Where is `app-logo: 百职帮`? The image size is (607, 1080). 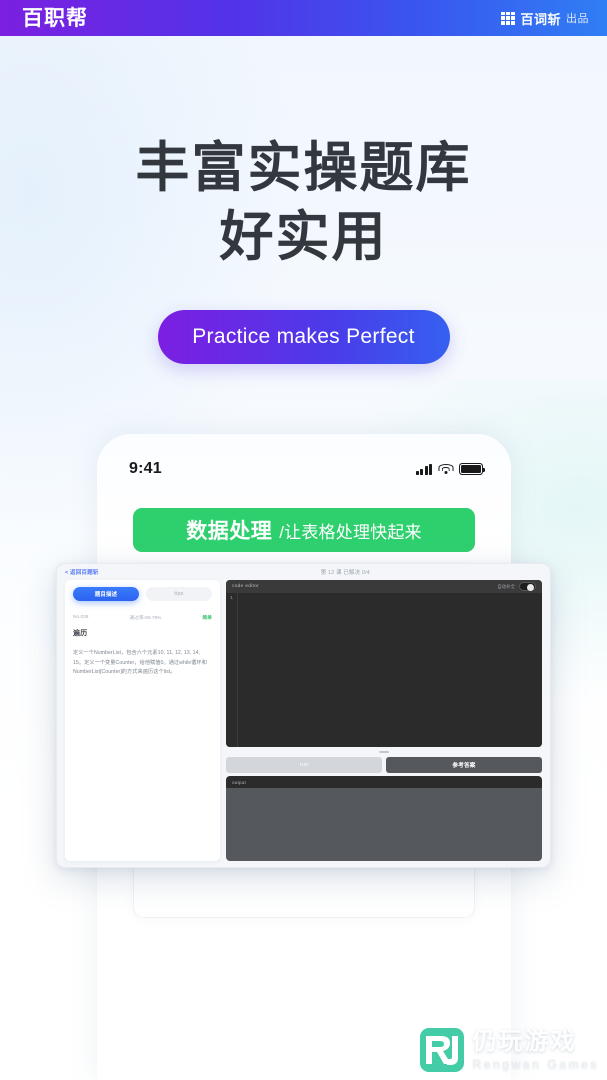 app-logo: 百职帮 is located at coordinates (55, 18).